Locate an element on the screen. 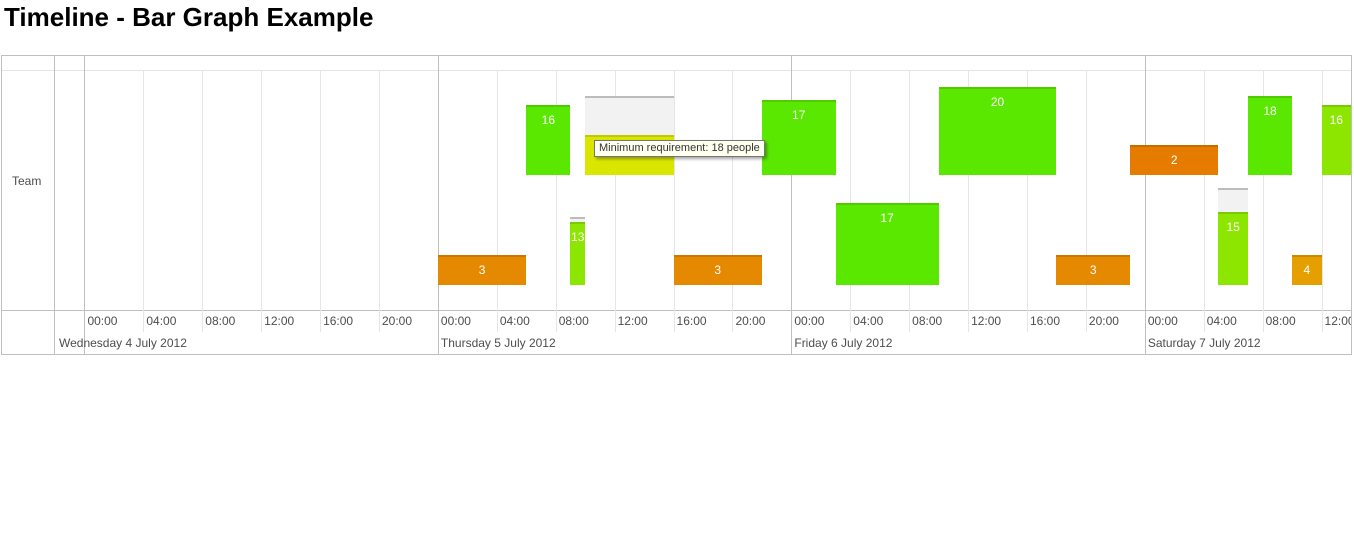 The height and width of the screenshot is (545, 1354). tooltip: Minimum requirement: 18 people is located at coordinates (679, 148).